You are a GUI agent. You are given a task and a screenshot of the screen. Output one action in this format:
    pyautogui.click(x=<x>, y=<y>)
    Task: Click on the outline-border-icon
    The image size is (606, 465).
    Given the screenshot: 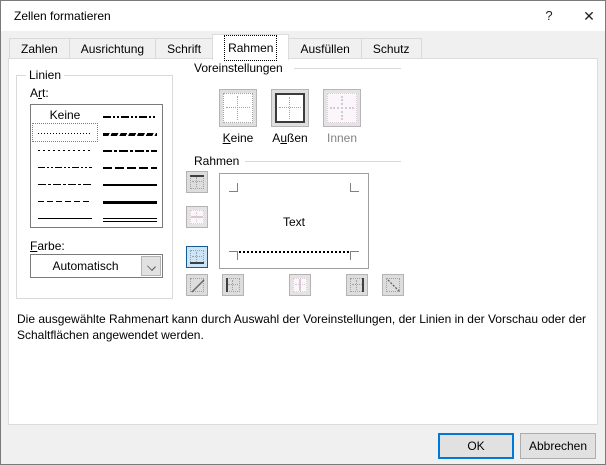 What is the action you would take?
    pyautogui.click(x=290, y=108)
    